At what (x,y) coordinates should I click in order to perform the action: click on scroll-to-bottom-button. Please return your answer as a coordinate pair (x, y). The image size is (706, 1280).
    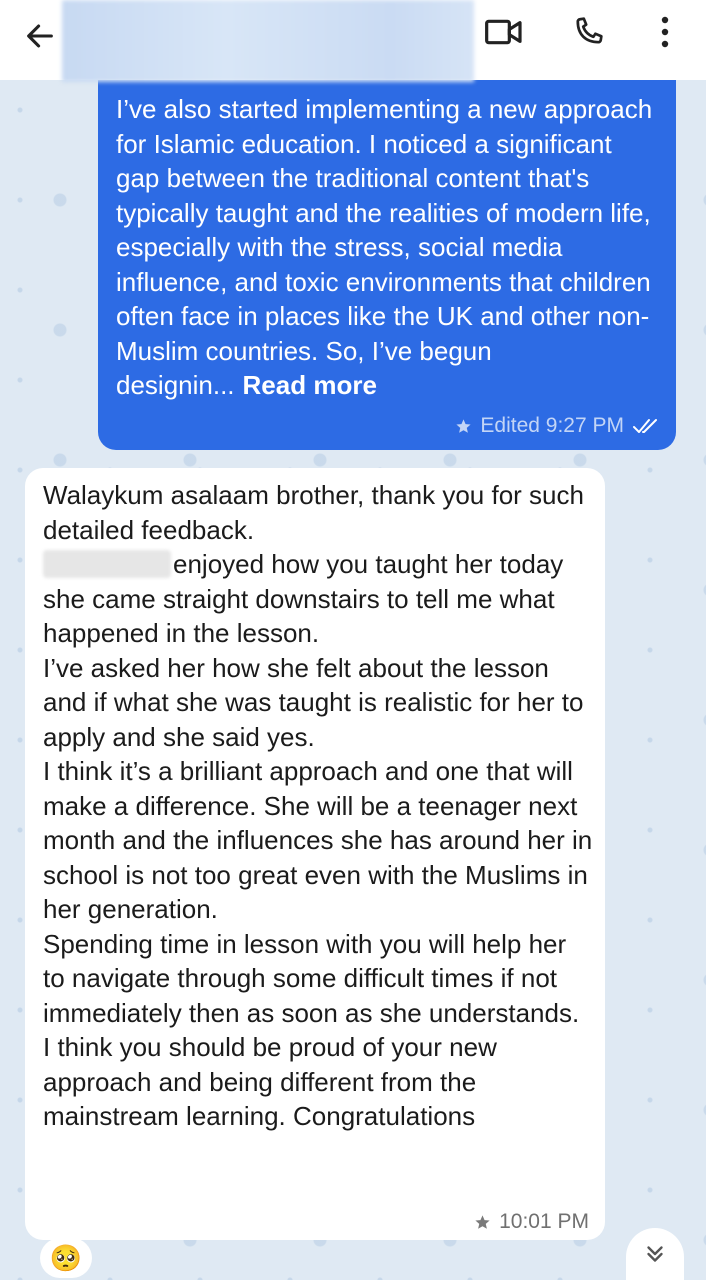
    Looking at the image, I should click on (655, 1254).